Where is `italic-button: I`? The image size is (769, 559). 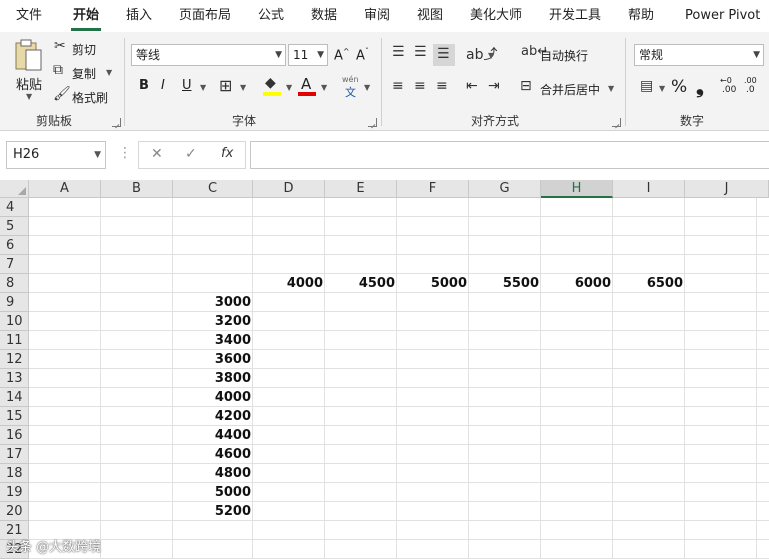 italic-button: I is located at coordinates (163, 85).